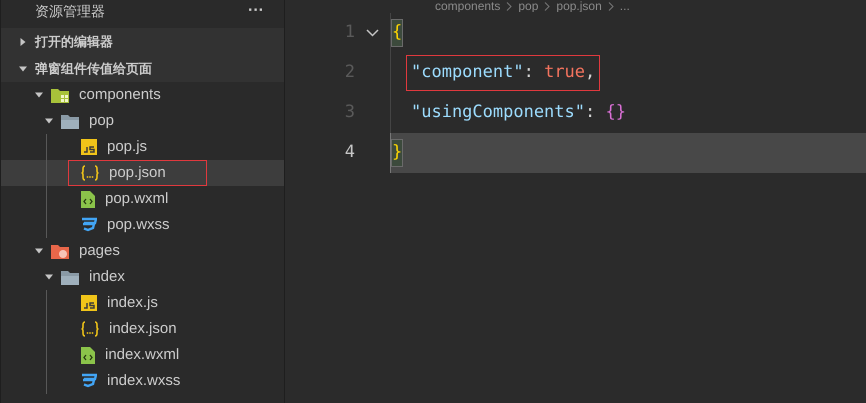  What do you see at coordinates (23, 42) in the screenshot?
I see `collapsed-chevron-icon` at bounding box center [23, 42].